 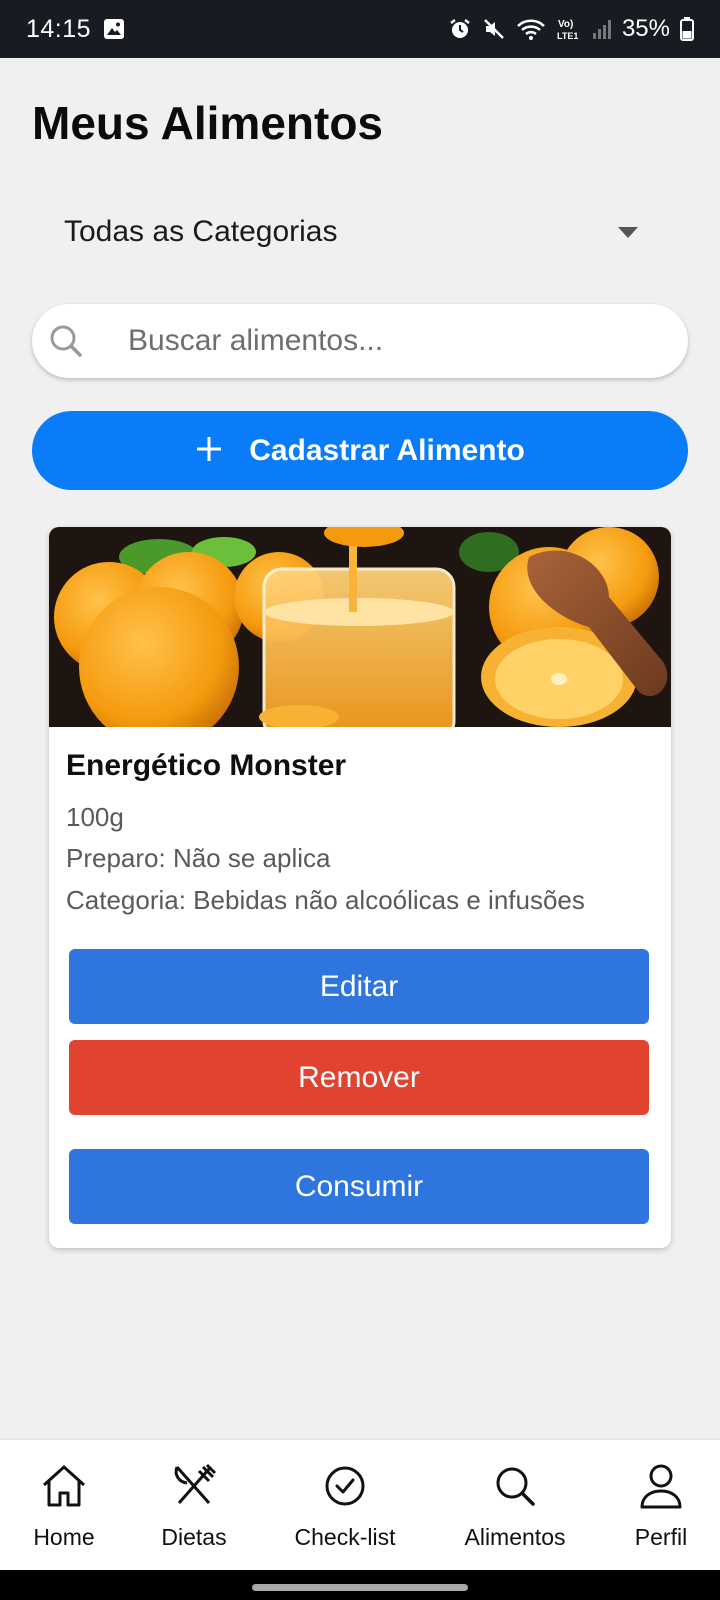 I want to click on nav-label-checklist: Check-list, so click(x=345, y=1537).